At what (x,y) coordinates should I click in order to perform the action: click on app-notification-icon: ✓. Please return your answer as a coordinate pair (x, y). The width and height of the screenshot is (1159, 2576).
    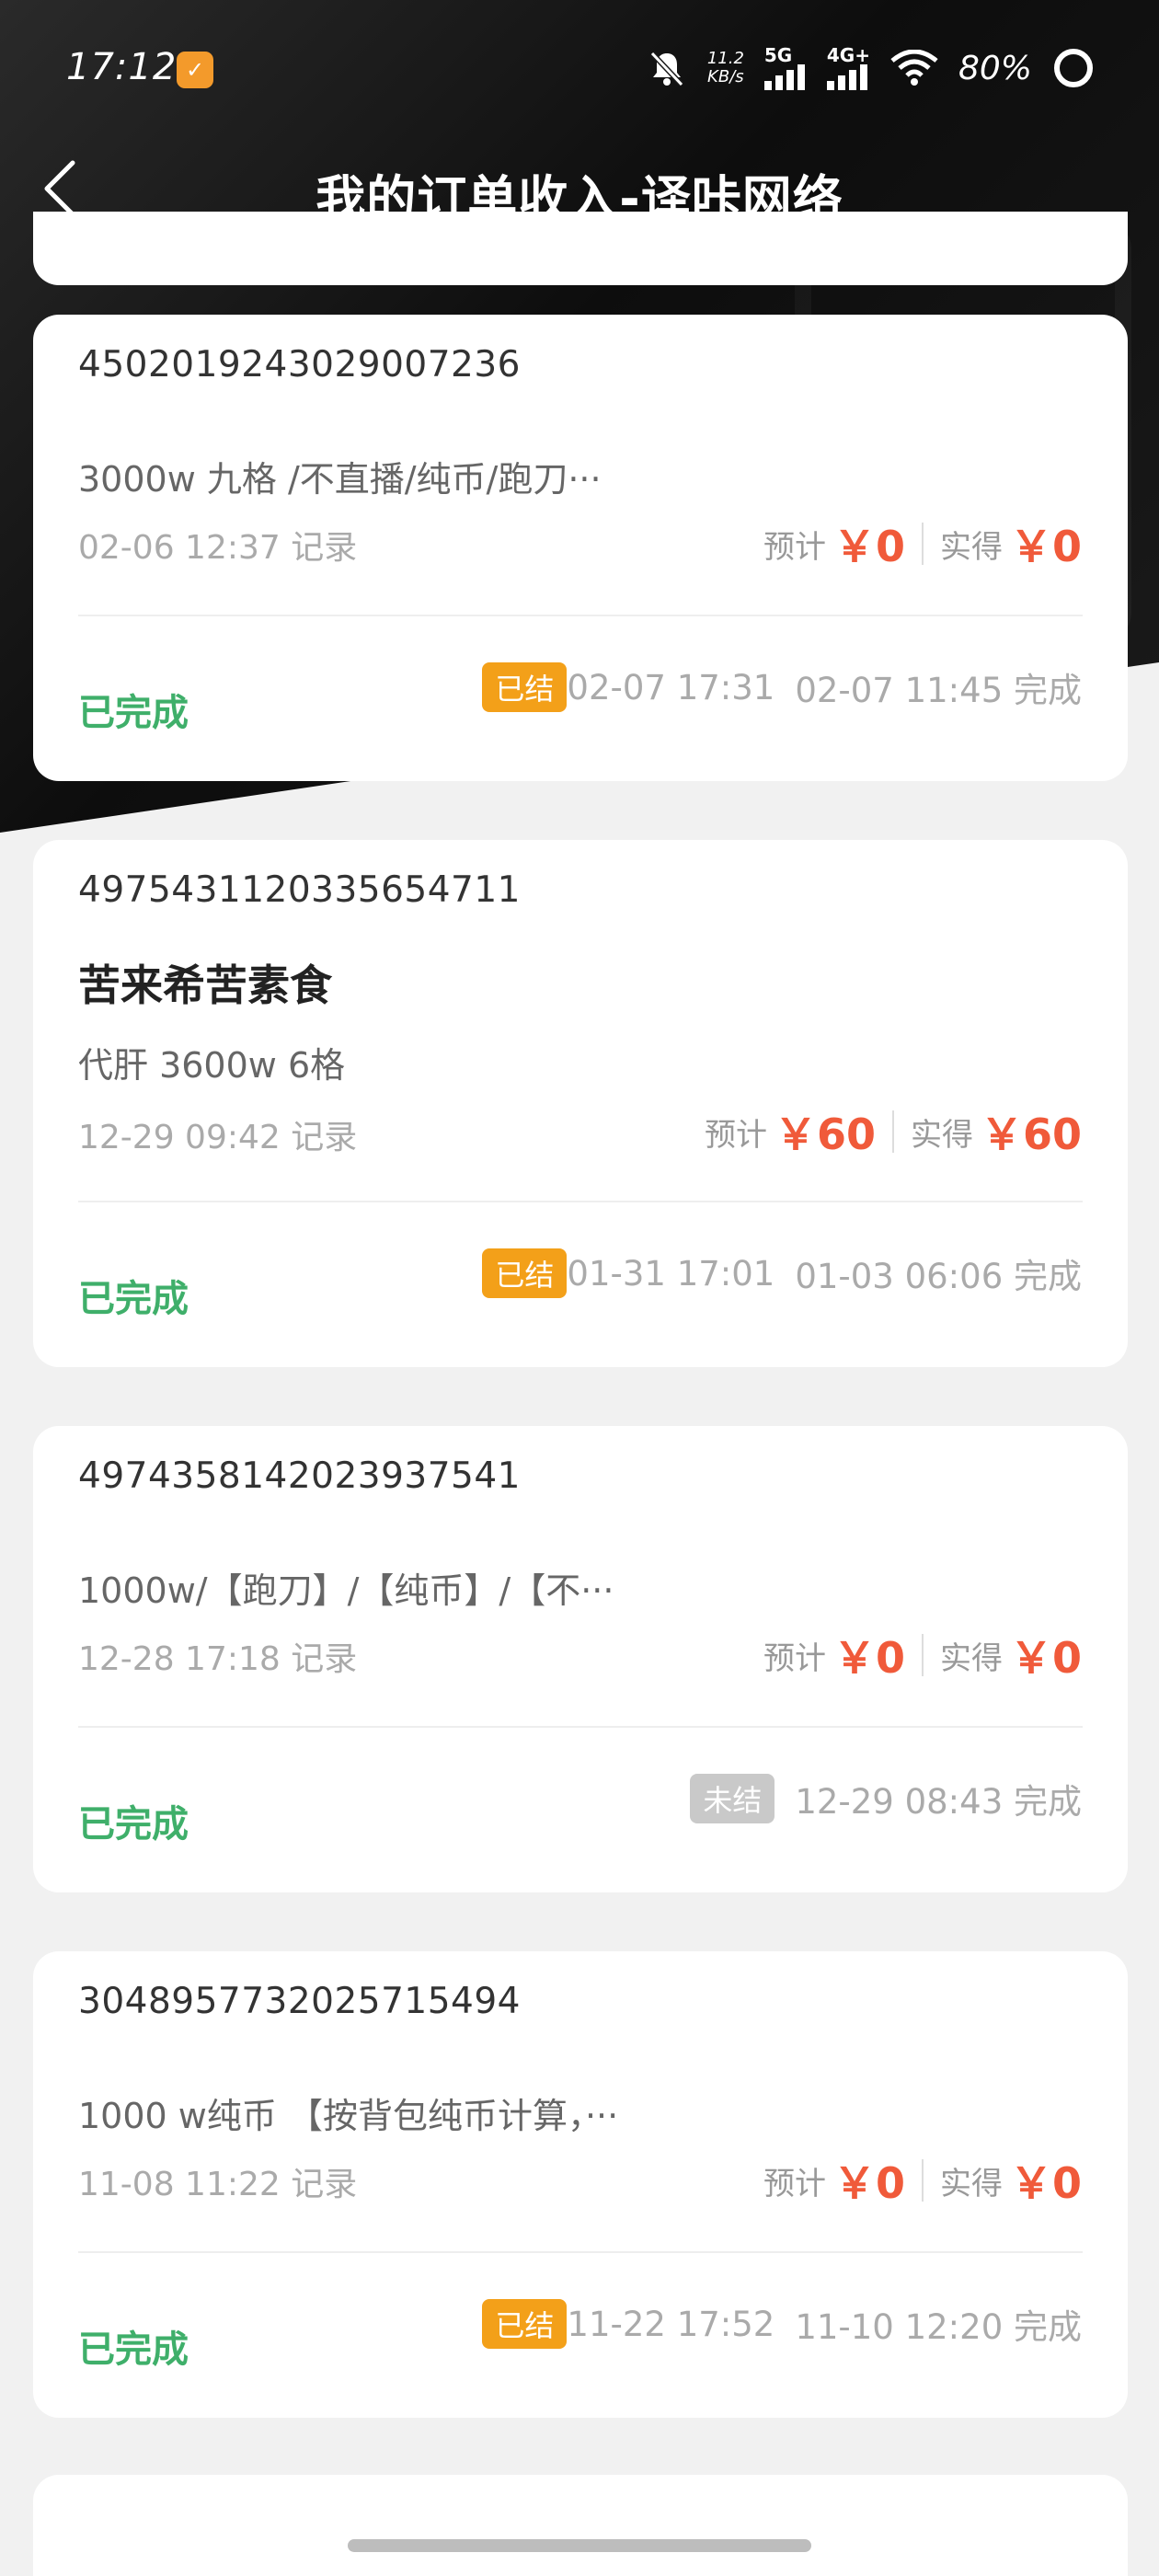
    Looking at the image, I should click on (195, 70).